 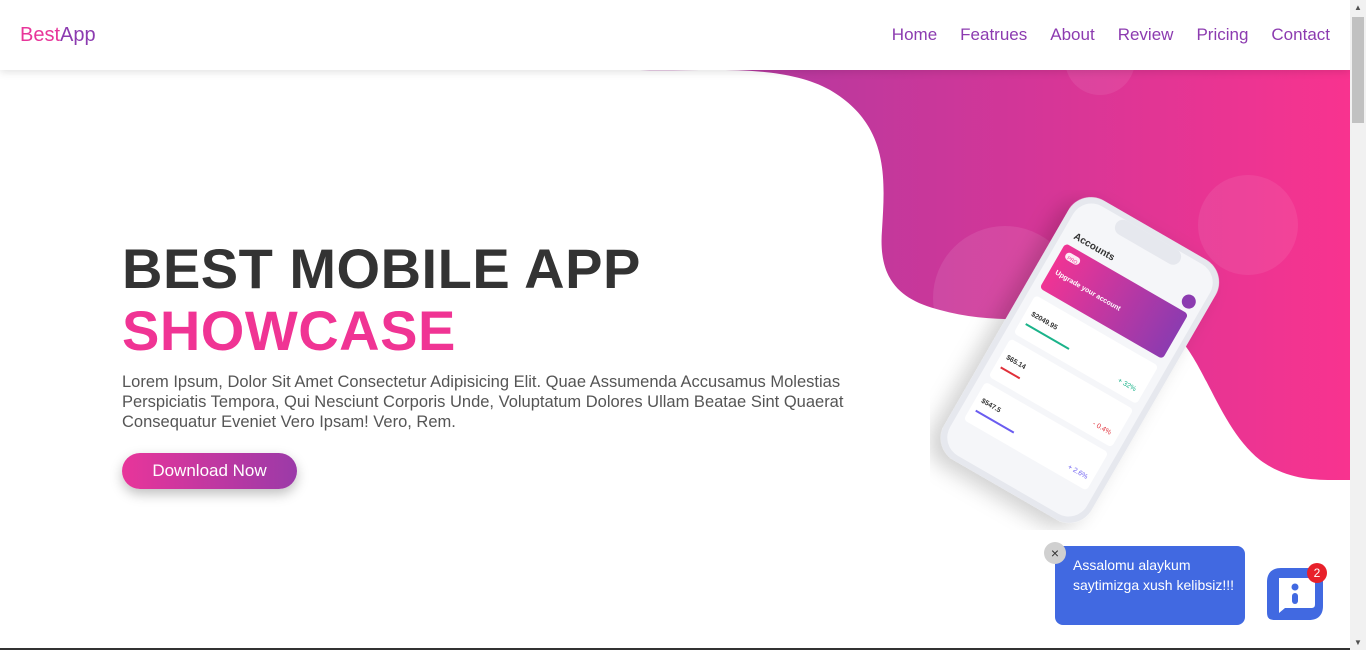 What do you see at coordinates (1358, 7) in the screenshot?
I see `scroll-up-arrow-icon: ▲` at bounding box center [1358, 7].